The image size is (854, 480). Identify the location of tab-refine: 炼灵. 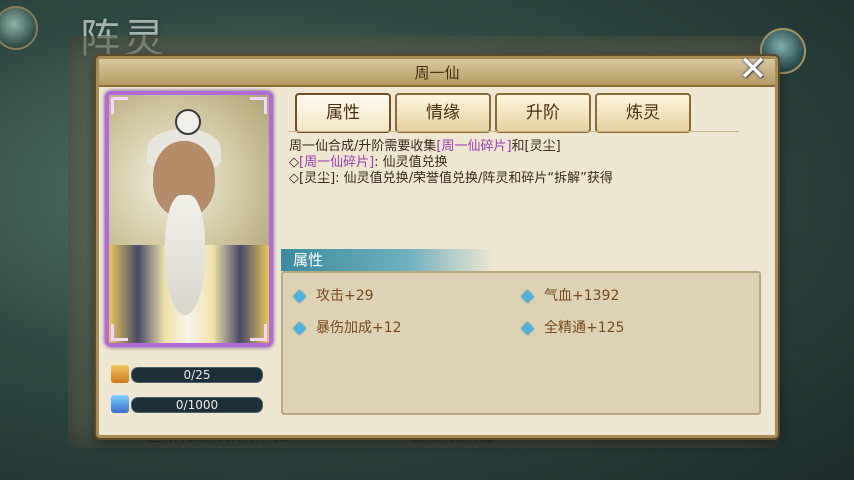
(643, 113).